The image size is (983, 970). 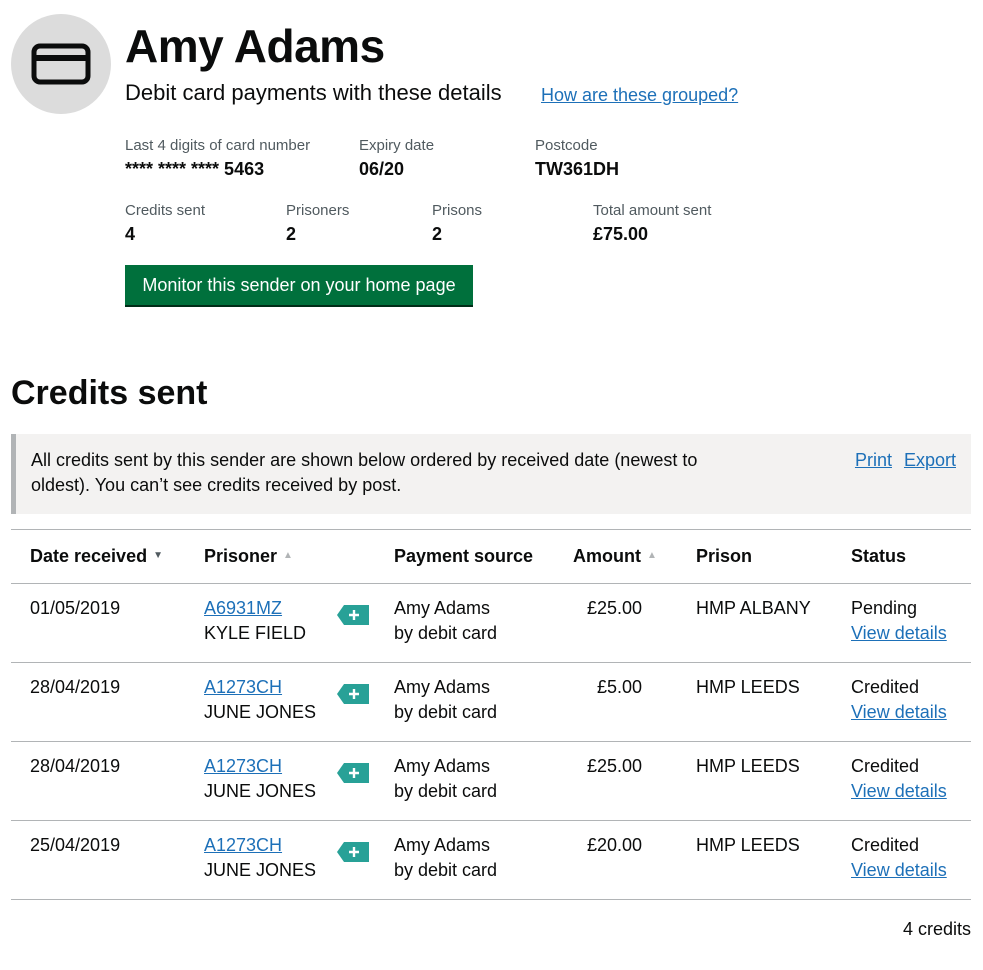 I want to click on header-amount: Amount ▲, so click(x=615, y=556).